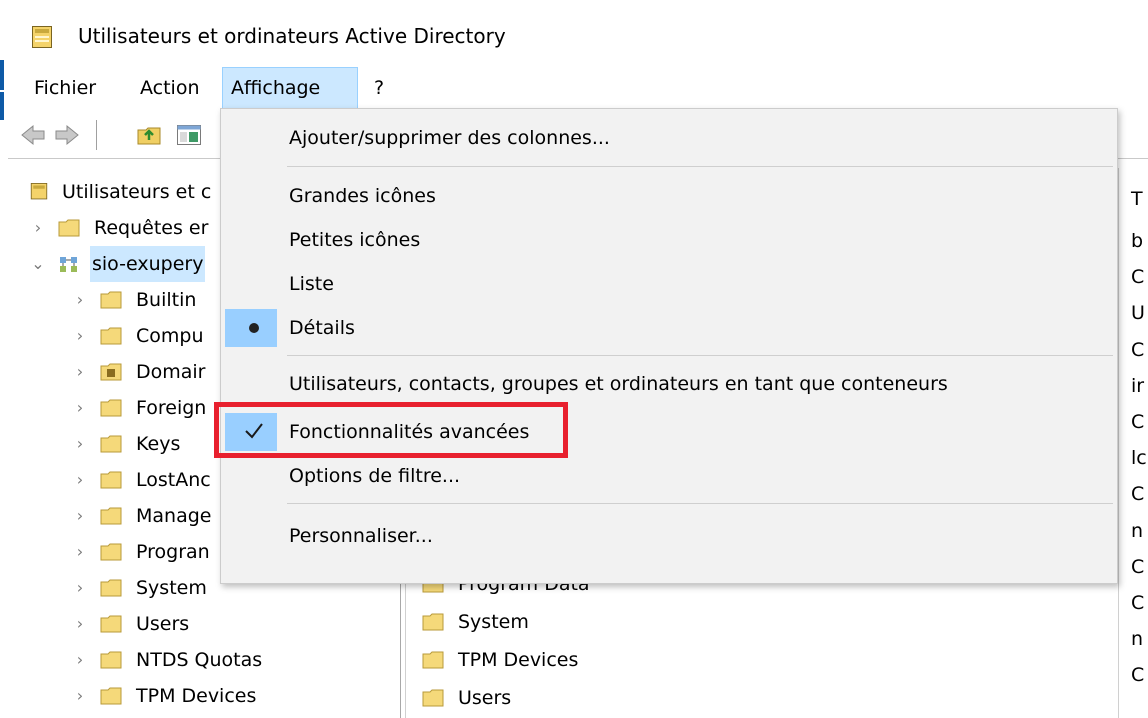 The height and width of the screenshot is (718, 1148). What do you see at coordinates (311, 284) in the screenshot?
I see `menu-item-label: Liste` at bounding box center [311, 284].